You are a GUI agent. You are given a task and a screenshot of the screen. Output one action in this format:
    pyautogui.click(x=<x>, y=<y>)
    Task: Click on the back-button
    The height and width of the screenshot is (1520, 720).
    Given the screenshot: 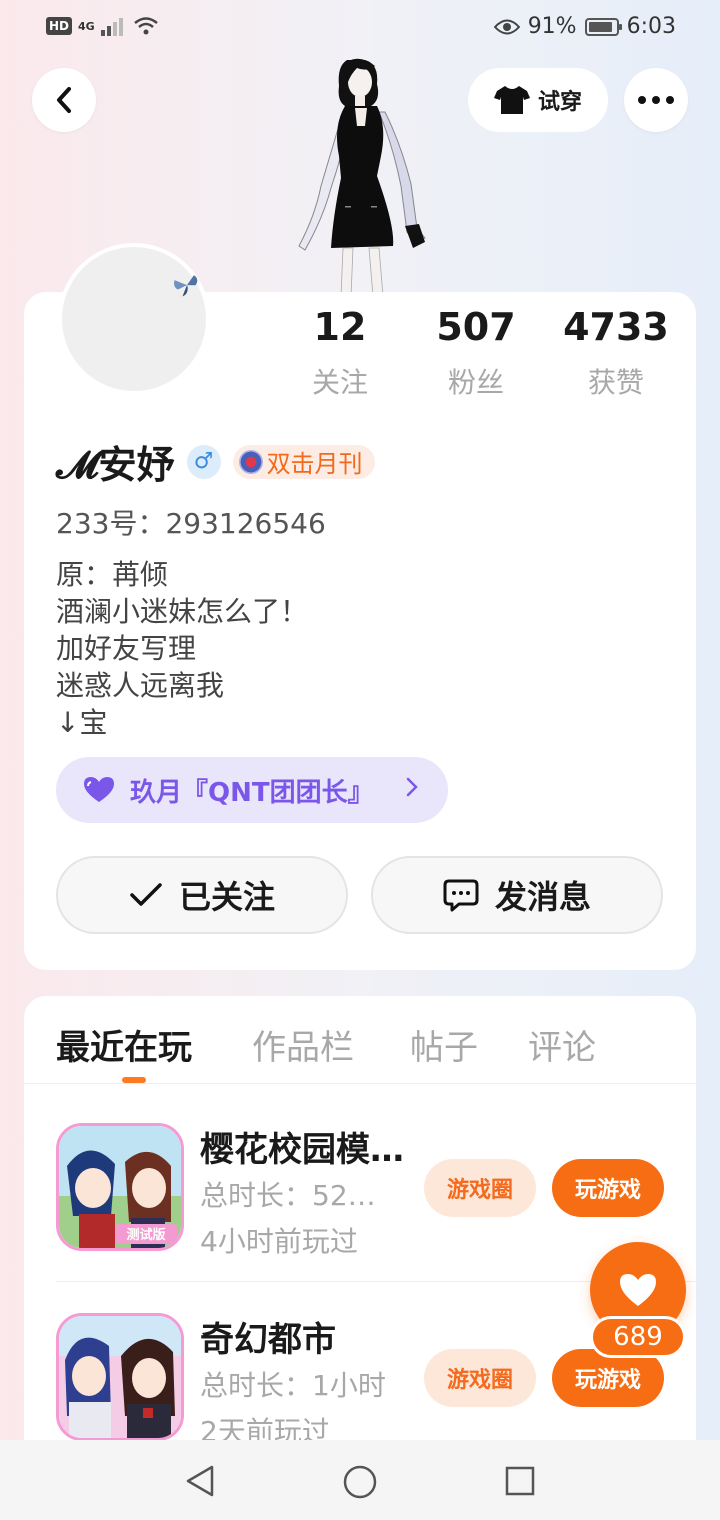 What is the action you would take?
    pyautogui.click(x=64, y=100)
    